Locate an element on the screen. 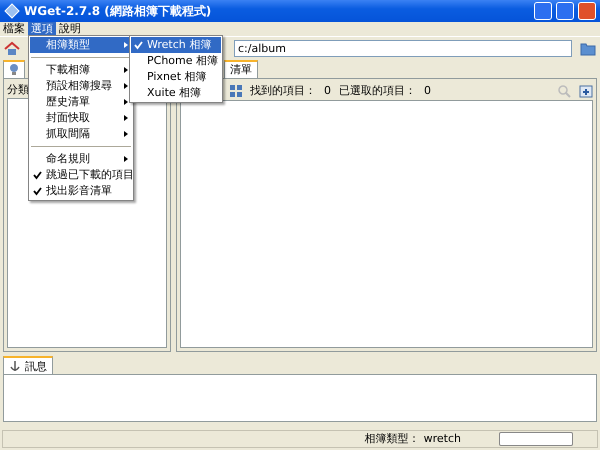 This screenshot has width=600, height=450. app-icon is located at coordinates (12, 11).